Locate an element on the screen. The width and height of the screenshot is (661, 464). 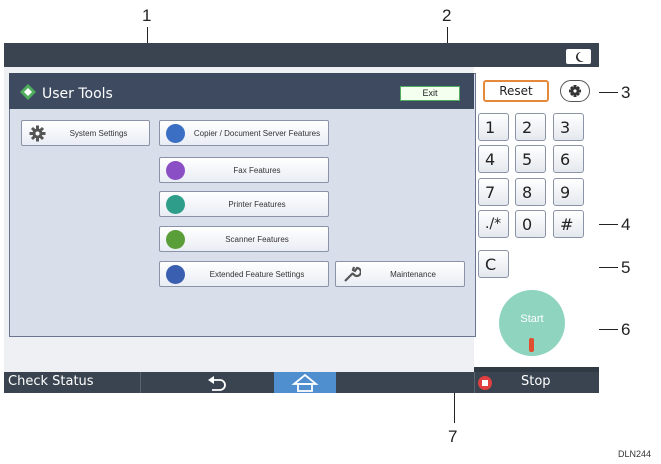
tile-label: Copier / Document Server Features is located at coordinates (257, 133).